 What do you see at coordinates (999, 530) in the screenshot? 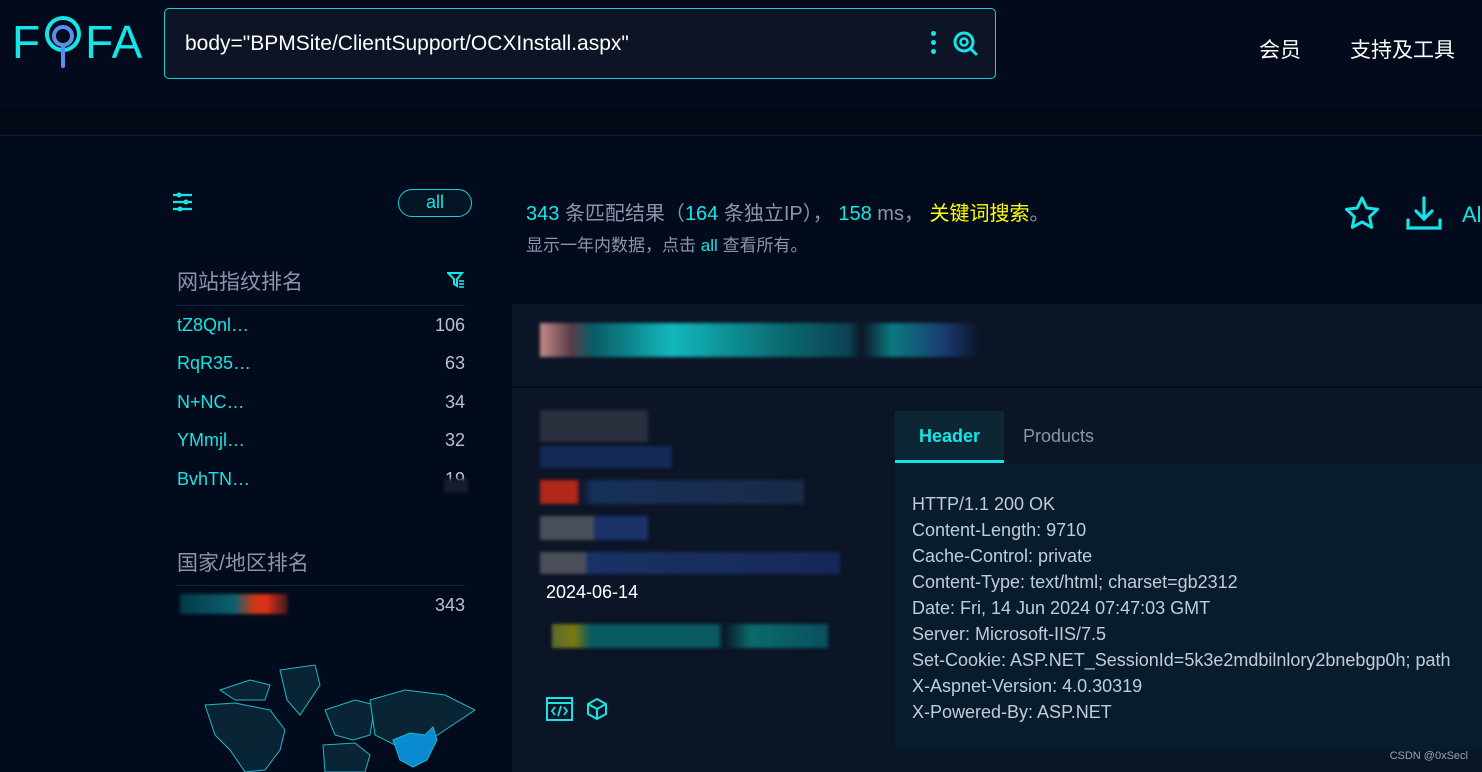
I see `header-line: Content-Length: 9710` at bounding box center [999, 530].